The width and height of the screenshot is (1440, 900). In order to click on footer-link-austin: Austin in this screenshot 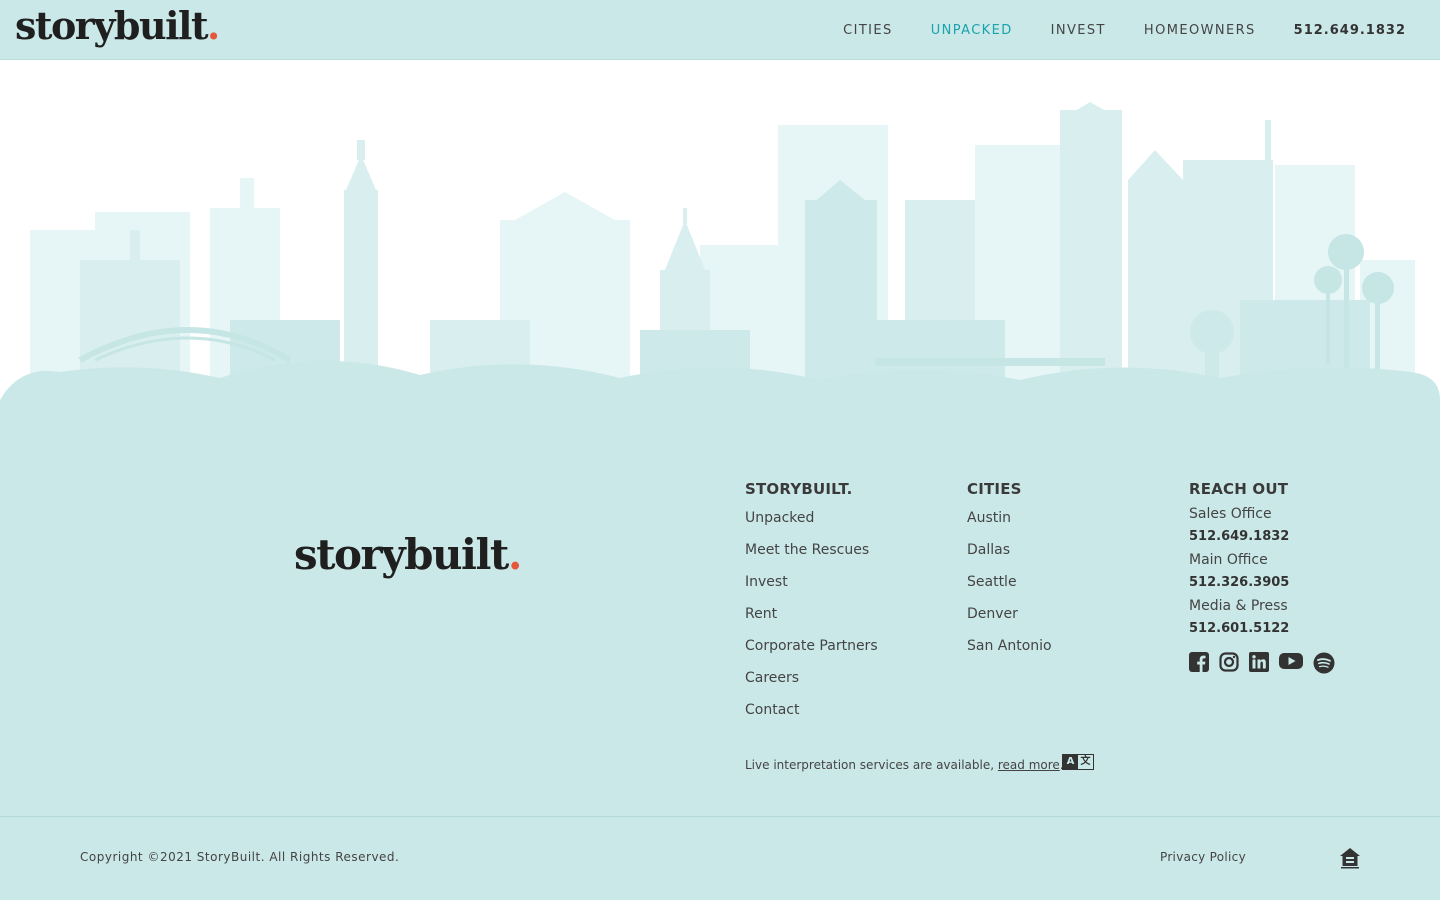, I will do `click(1009, 524)`.